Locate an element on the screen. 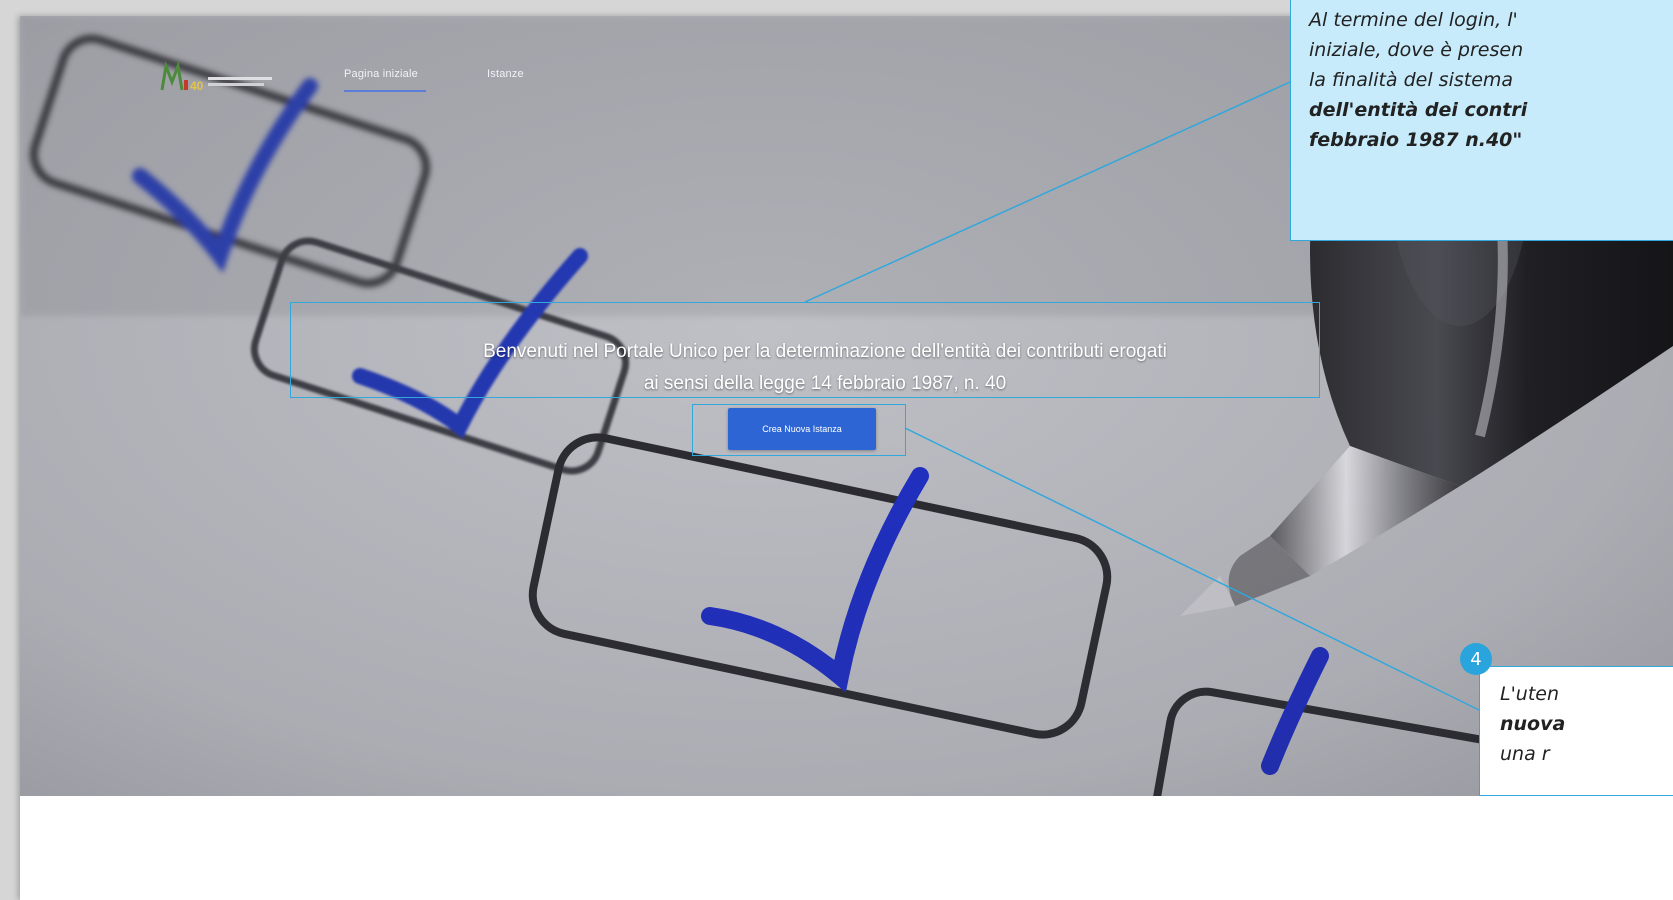 The image size is (1673, 900). callout-1-line-4: dell'entità dei contri is located at coordinates (1418, 110).